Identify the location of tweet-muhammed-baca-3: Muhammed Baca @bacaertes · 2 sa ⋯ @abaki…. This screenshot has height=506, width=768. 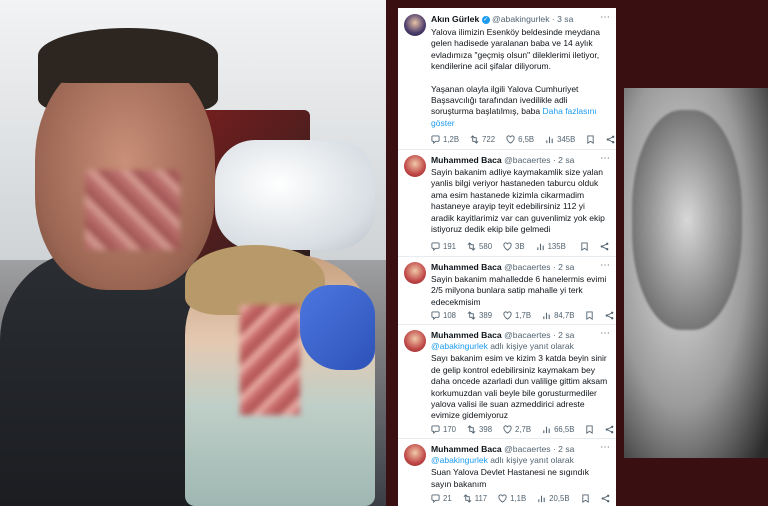
(507, 381).